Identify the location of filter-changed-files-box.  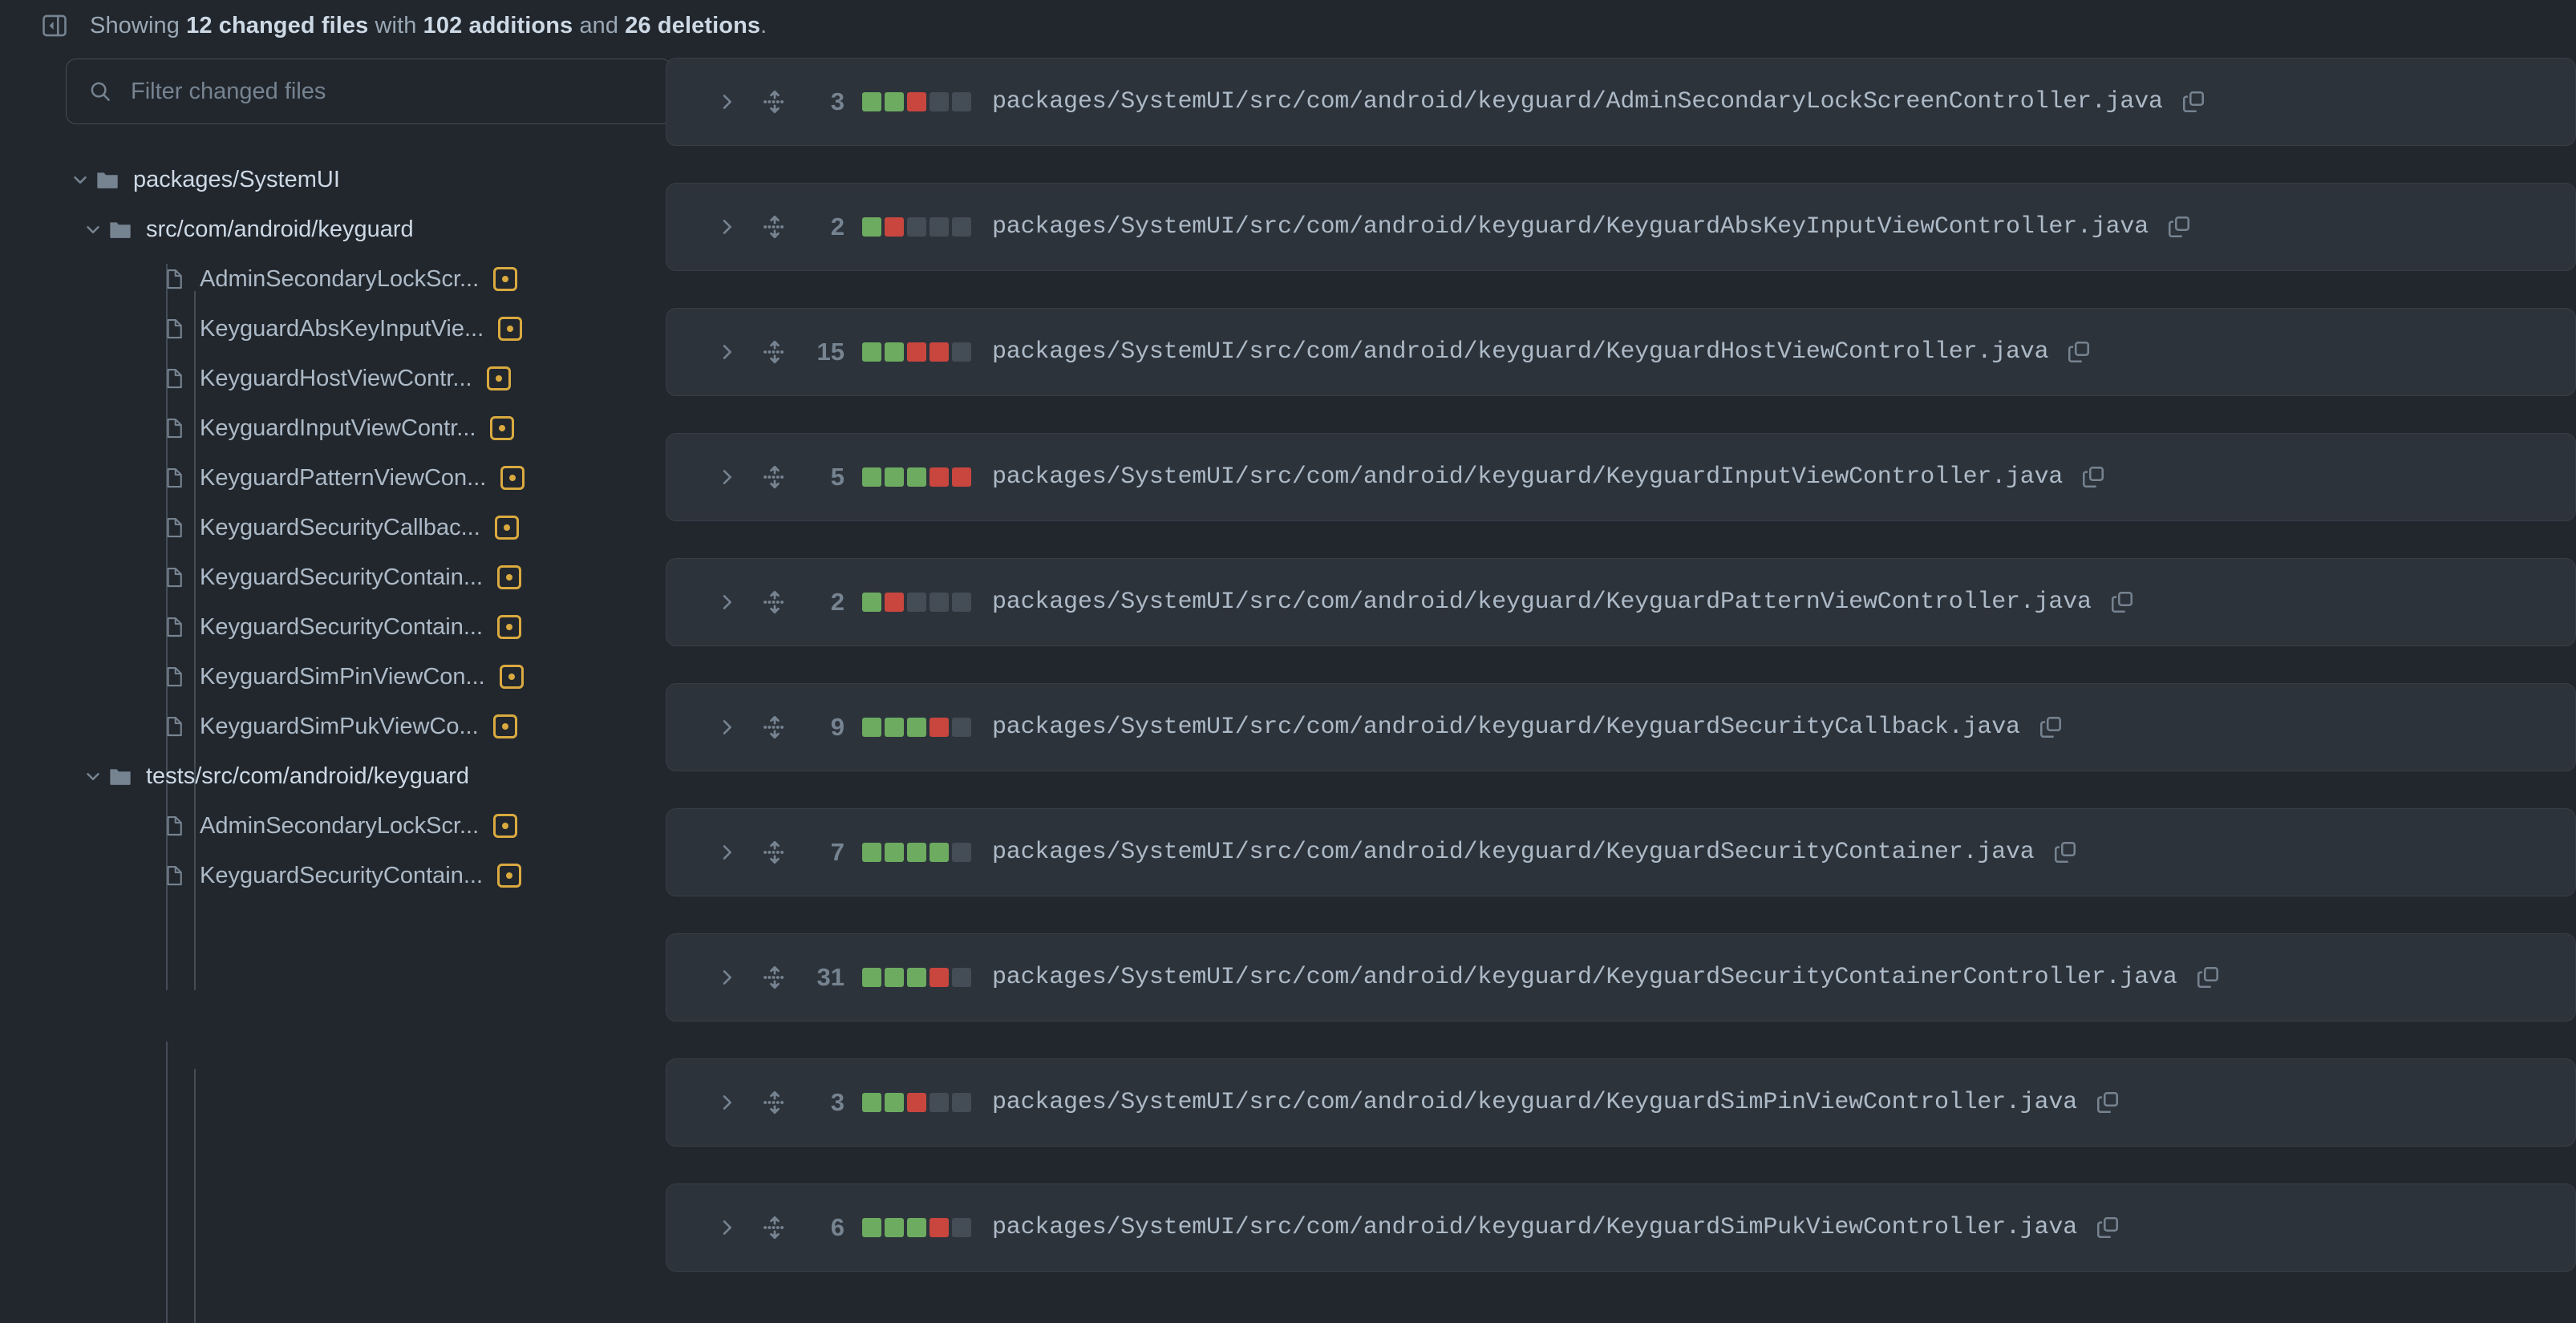
(369, 91).